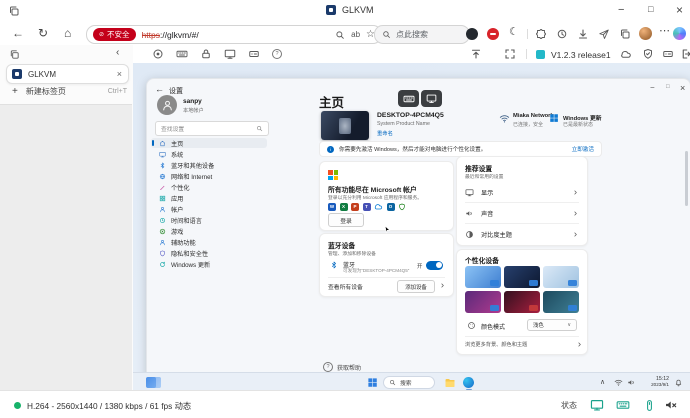 The width and height of the screenshot is (690, 418). I want to click on browse-themes-link: 浏览更多背景、颜色和主题, so click(517, 344).